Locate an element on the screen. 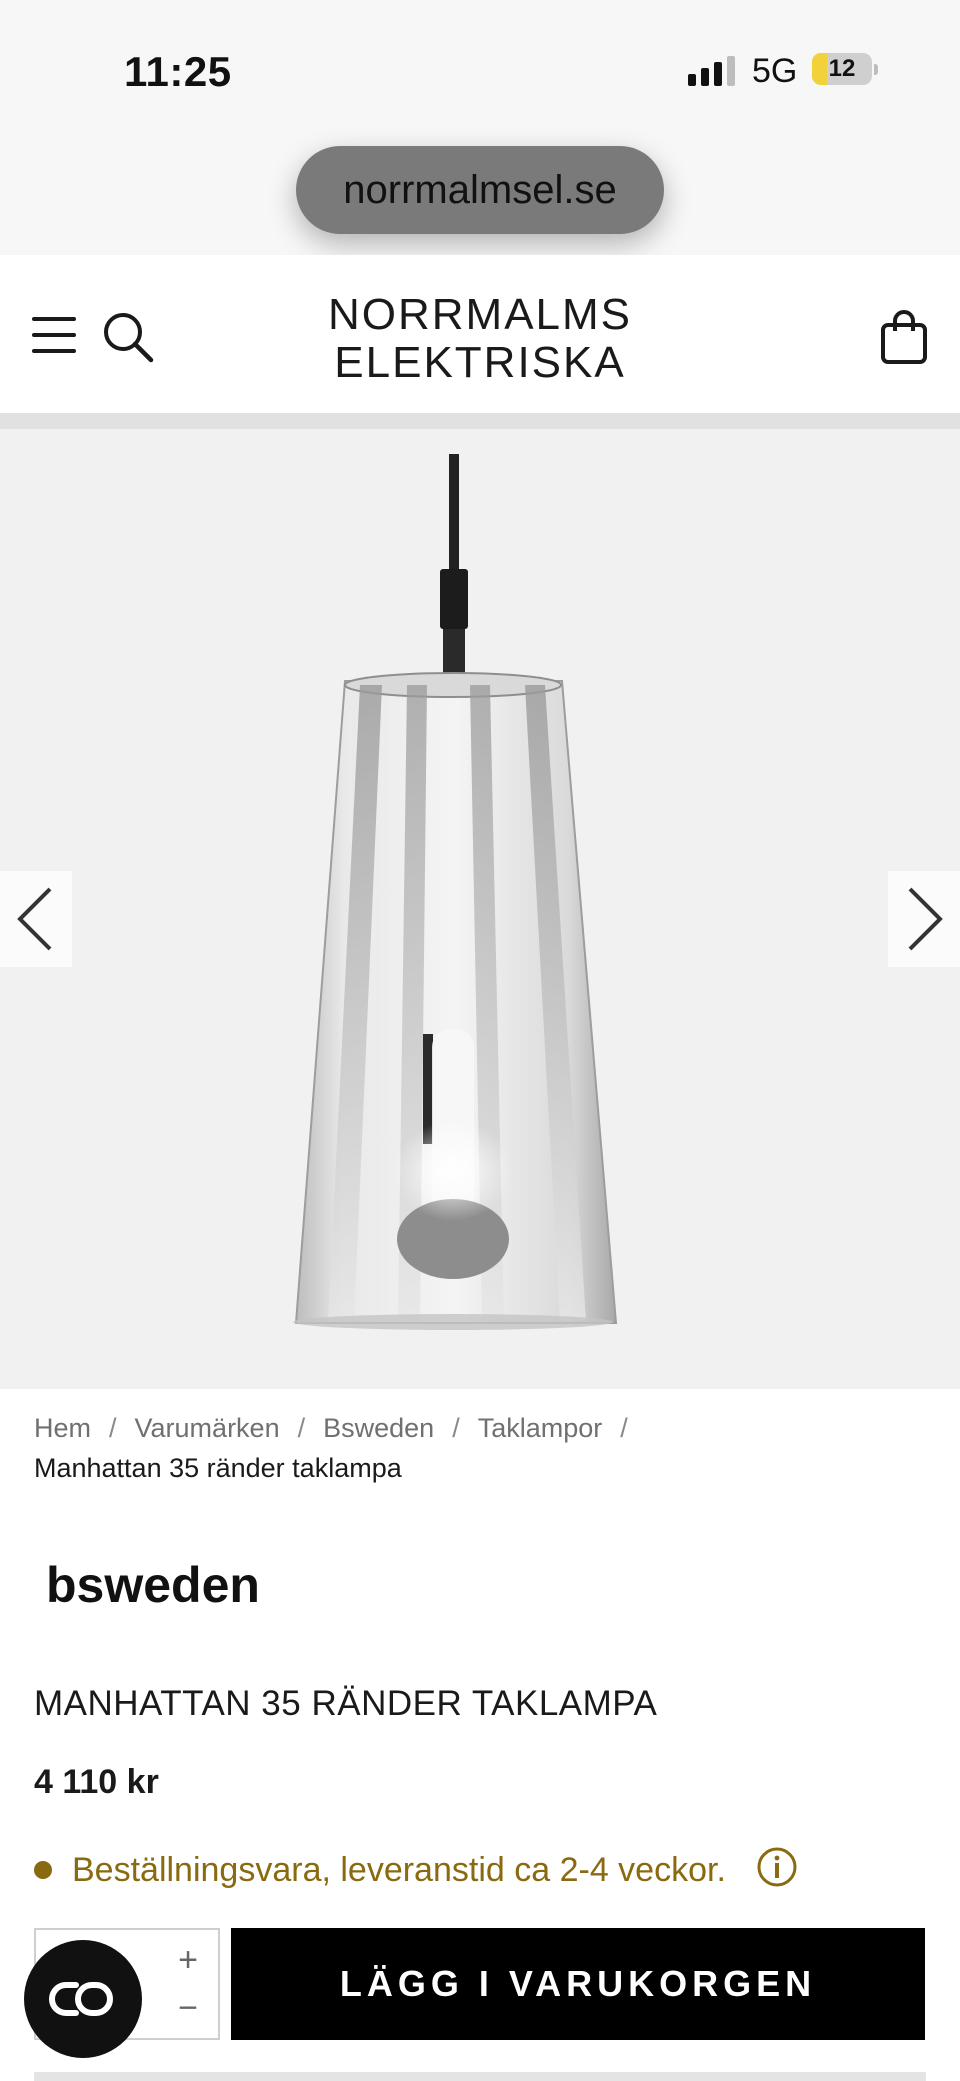  battery-level: 12 is located at coordinates (842, 68).